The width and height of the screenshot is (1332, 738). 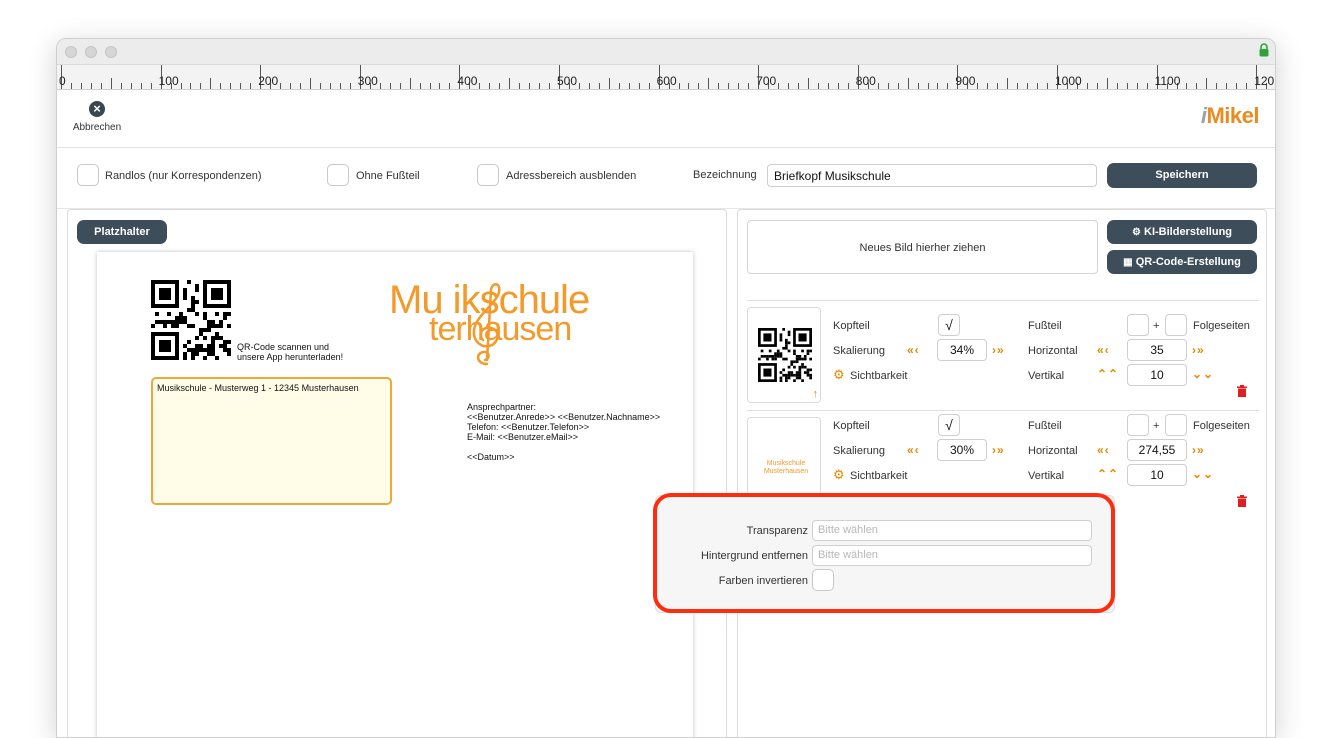 I want to click on ruler-label: 700, so click(x=766, y=81).